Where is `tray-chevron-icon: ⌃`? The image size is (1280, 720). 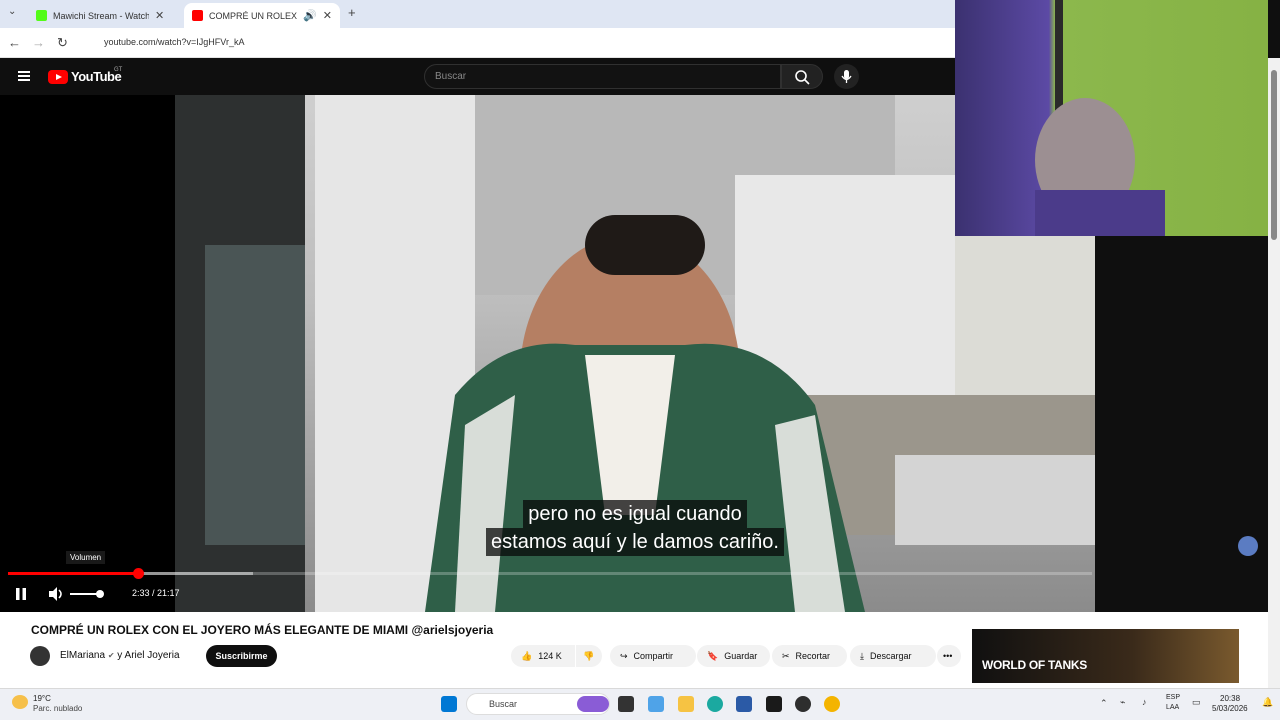
tray-chevron-icon: ⌃ is located at coordinates (1104, 703).